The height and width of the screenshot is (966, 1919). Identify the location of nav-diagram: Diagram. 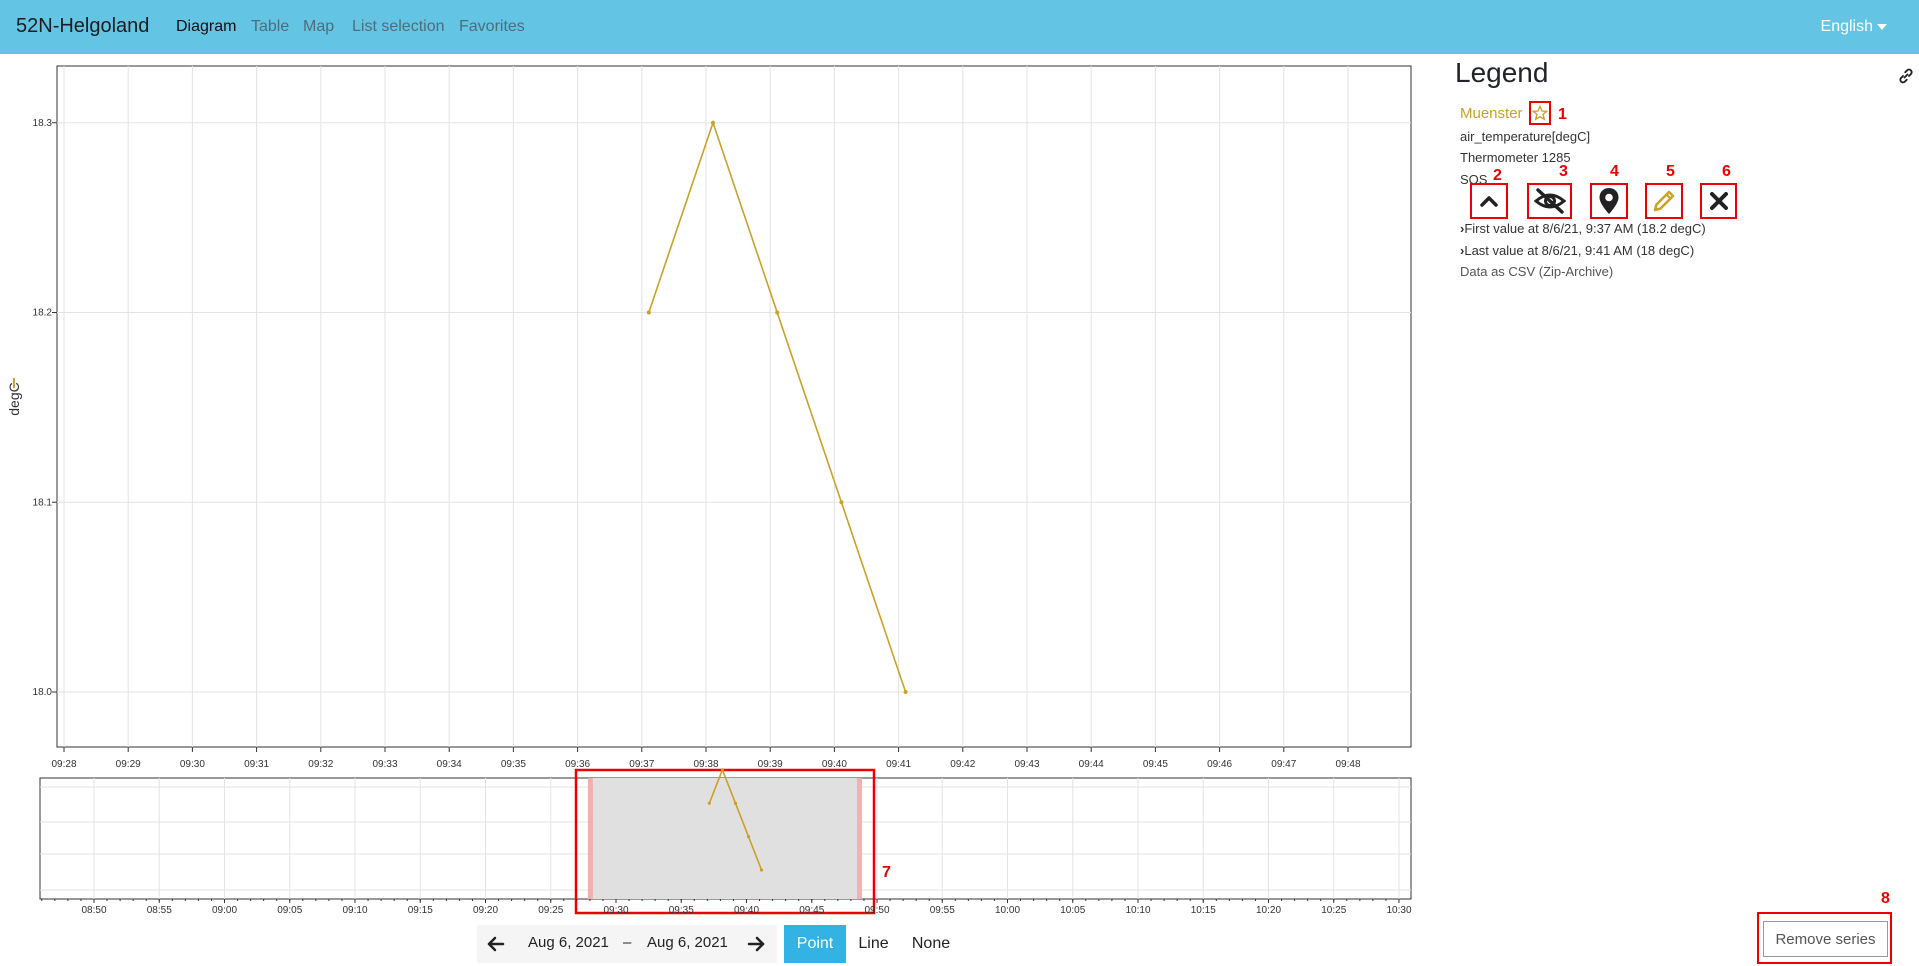
(206, 27).